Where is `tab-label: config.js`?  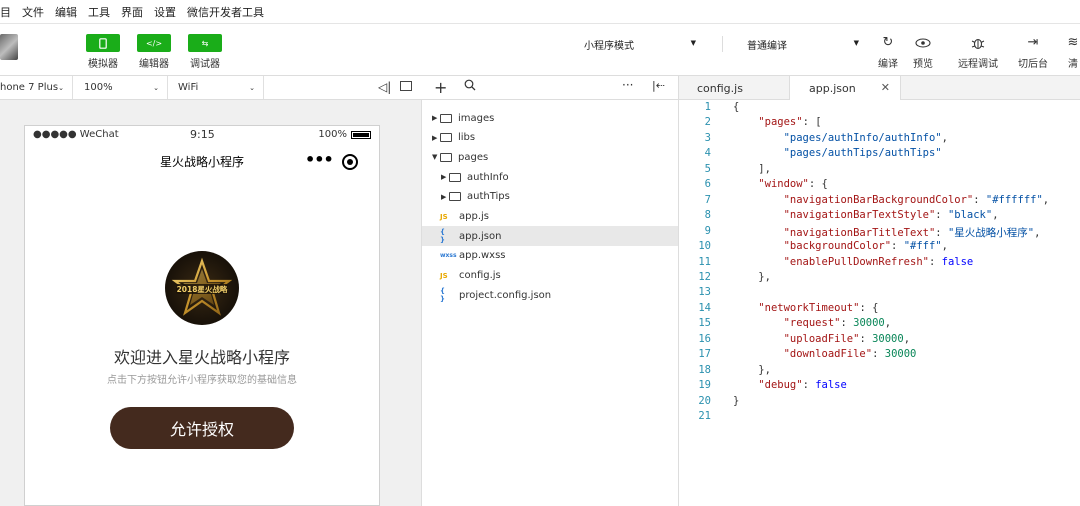 tab-label: config.js is located at coordinates (720, 88).